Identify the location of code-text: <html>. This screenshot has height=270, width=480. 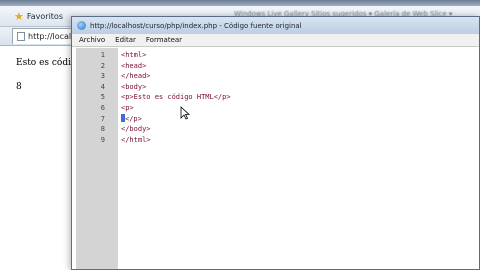
(134, 55).